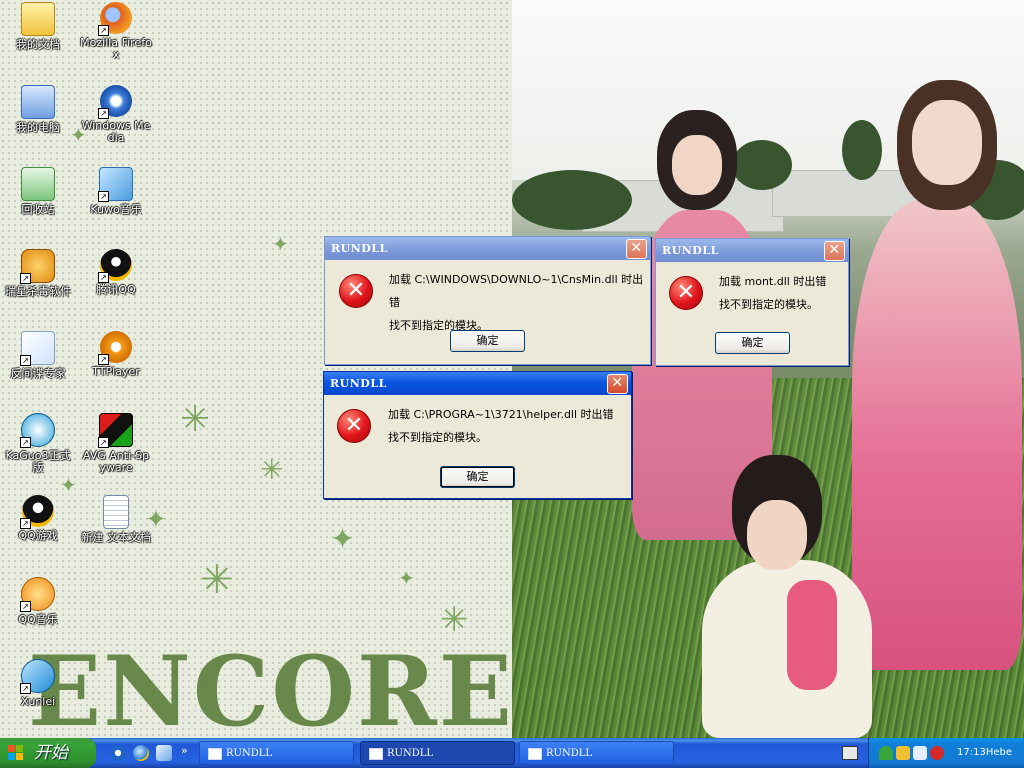  What do you see at coordinates (354, 426) in the screenshot?
I see `error-icon: ✕` at bounding box center [354, 426].